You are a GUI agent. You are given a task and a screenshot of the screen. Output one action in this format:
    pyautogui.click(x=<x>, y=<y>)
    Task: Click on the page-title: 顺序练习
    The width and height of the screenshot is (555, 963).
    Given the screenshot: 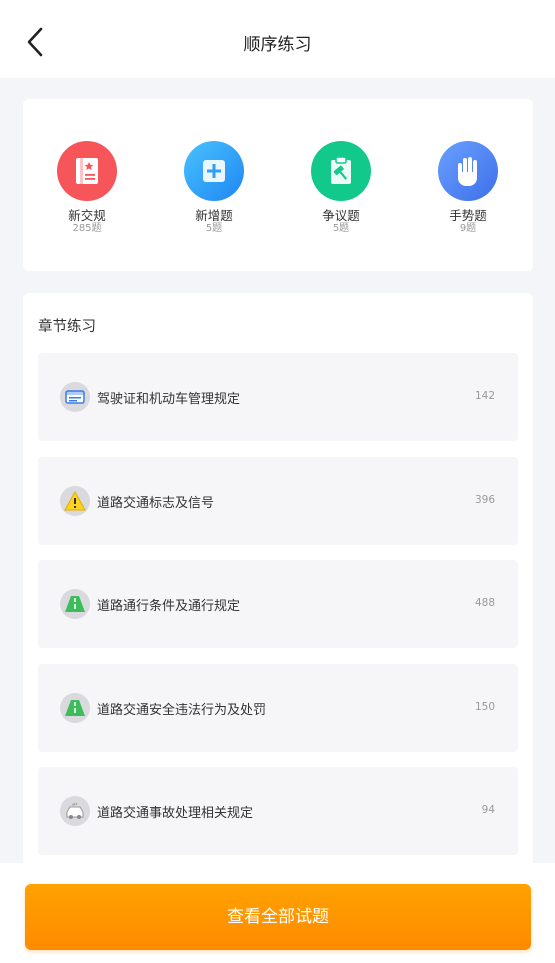 What is the action you would take?
    pyautogui.click(x=277, y=45)
    